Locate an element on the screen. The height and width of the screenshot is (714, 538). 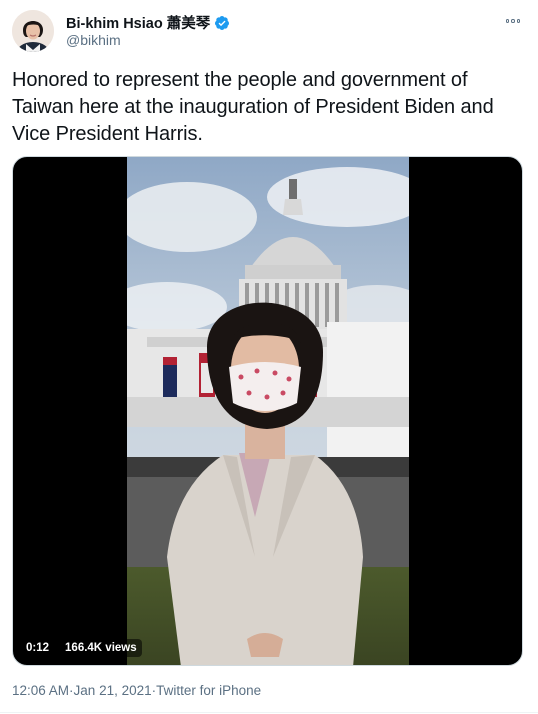
avatar-image is located at coordinates (33, 31).